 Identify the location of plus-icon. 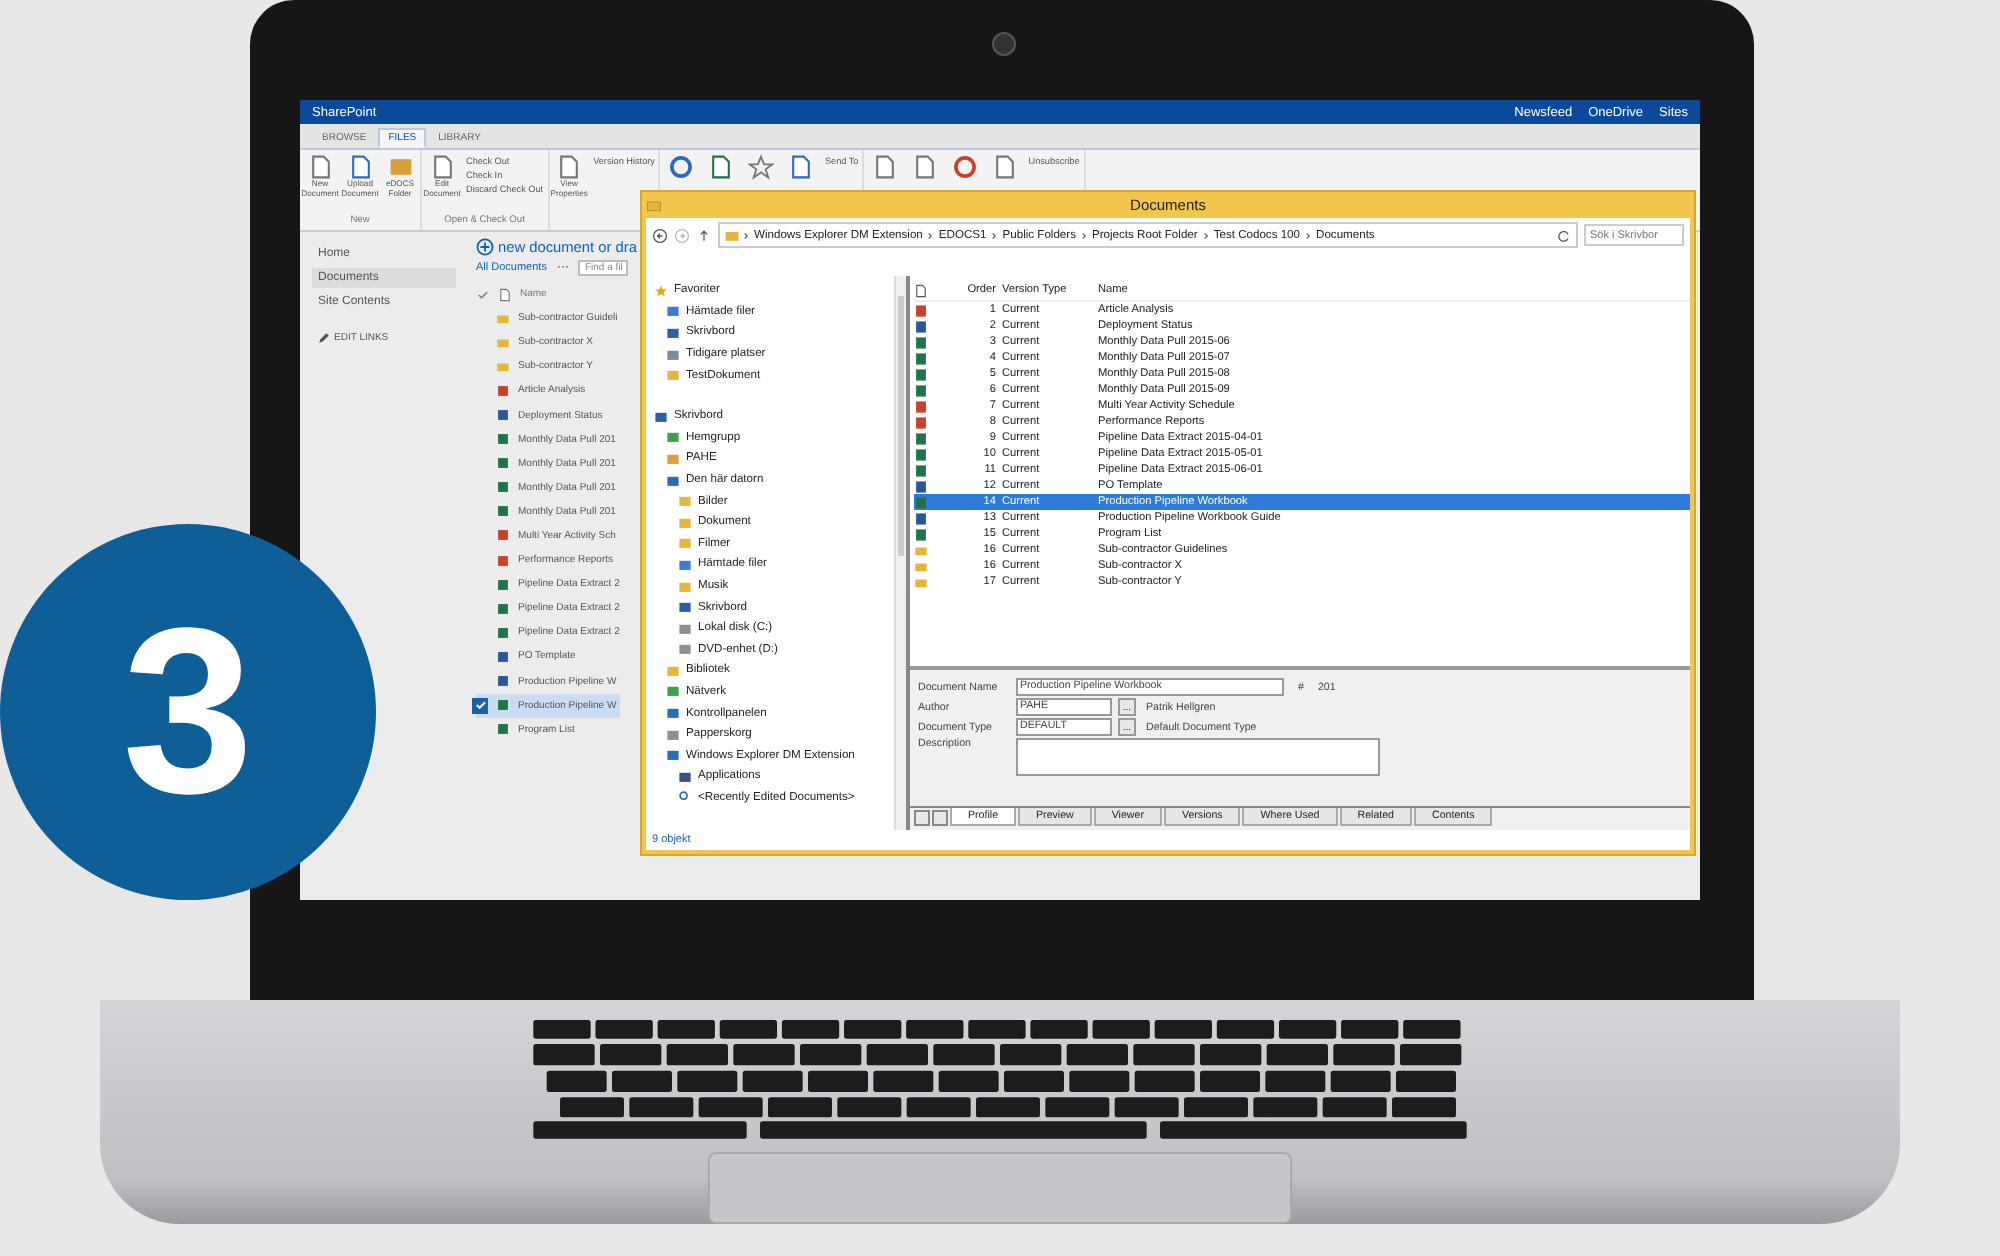
(485, 247).